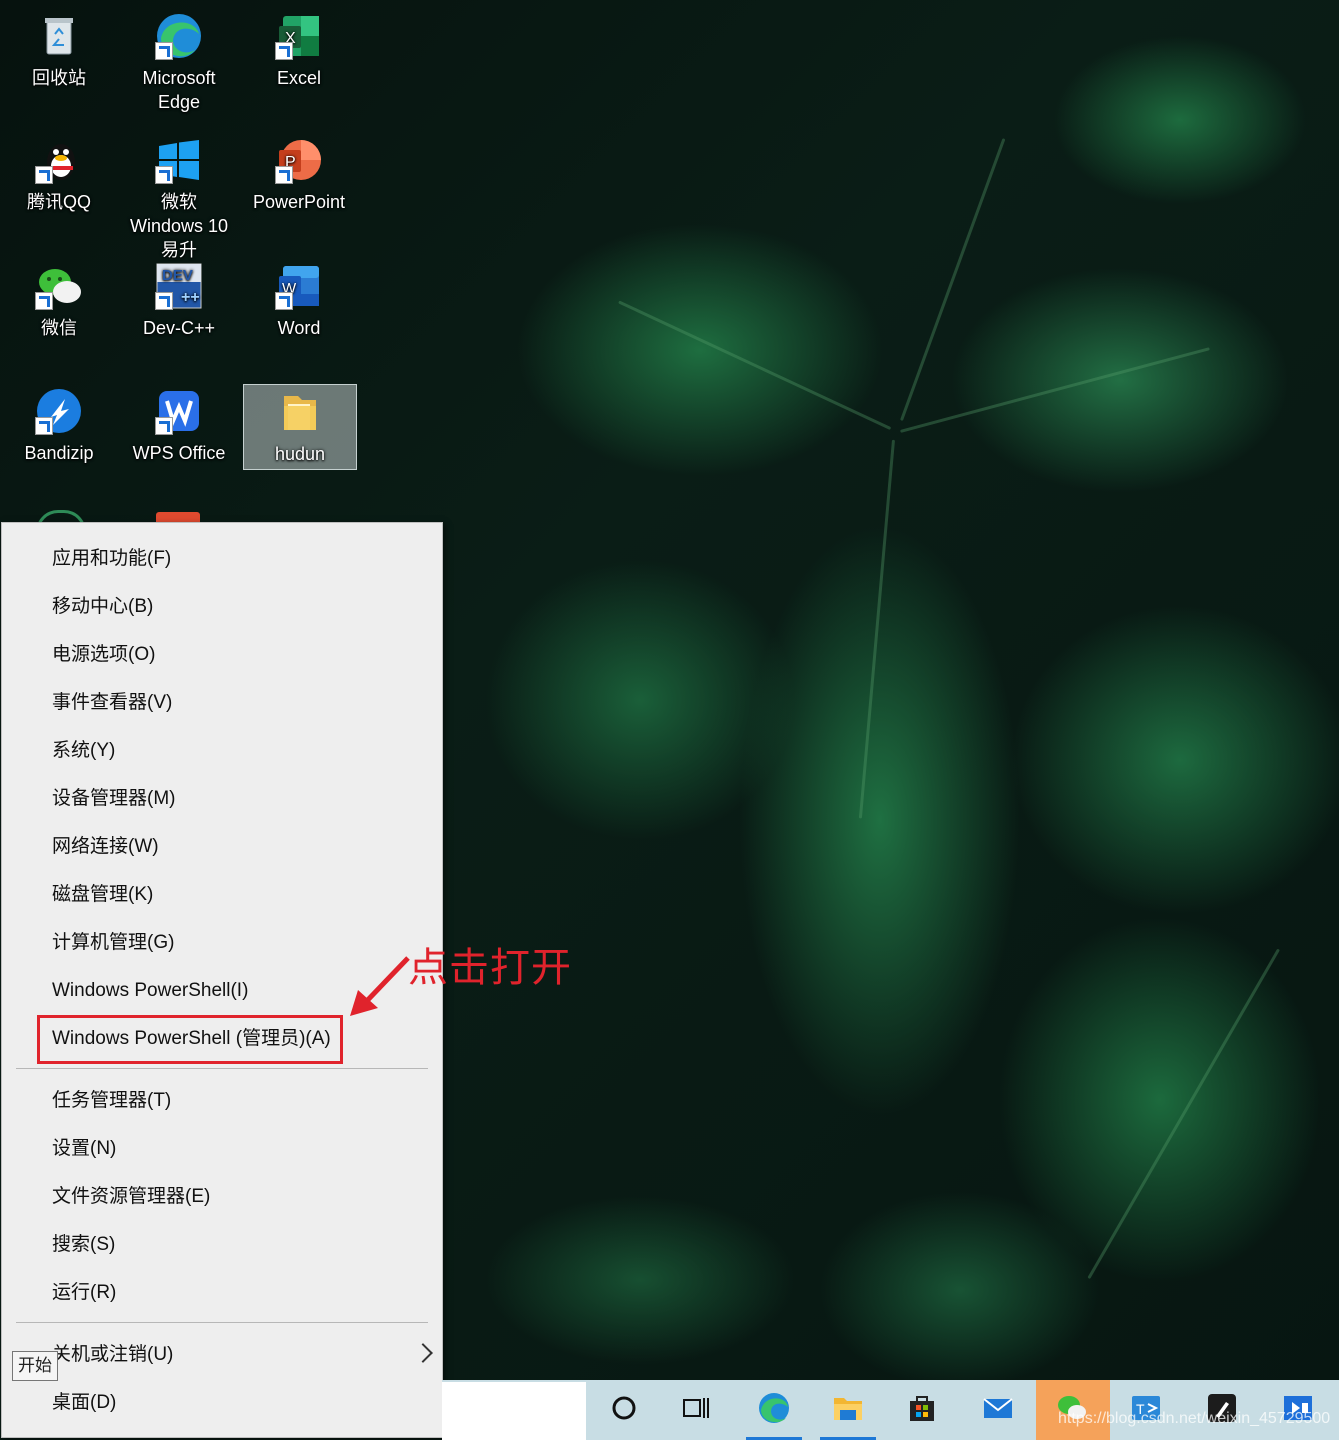 This screenshot has width=1339, height=1440. I want to click on highlight-box, so click(190, 1039).